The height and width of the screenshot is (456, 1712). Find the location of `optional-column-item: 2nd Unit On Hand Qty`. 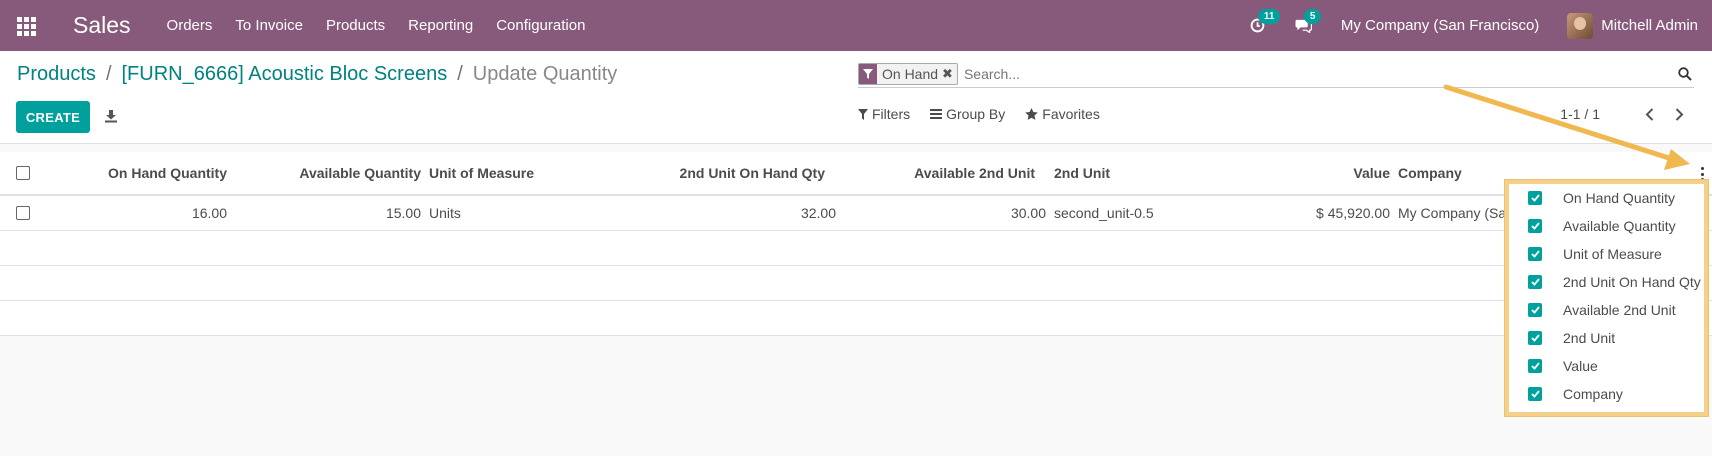

optional-column-item: 2nd Unit On Hand Qty is located at coordinates (1606, 282).